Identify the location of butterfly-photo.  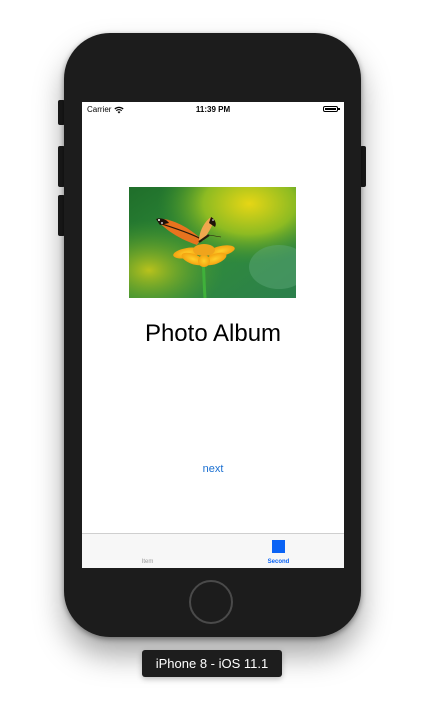
(212, 242).